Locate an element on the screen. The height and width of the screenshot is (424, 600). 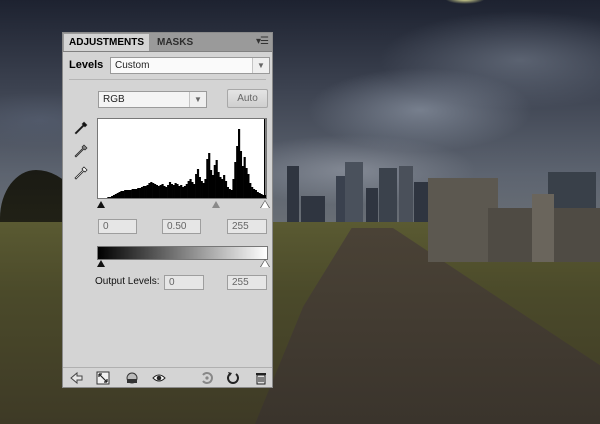
panel-menu-icon: ▾☰ is located at coordinates (262, 41).